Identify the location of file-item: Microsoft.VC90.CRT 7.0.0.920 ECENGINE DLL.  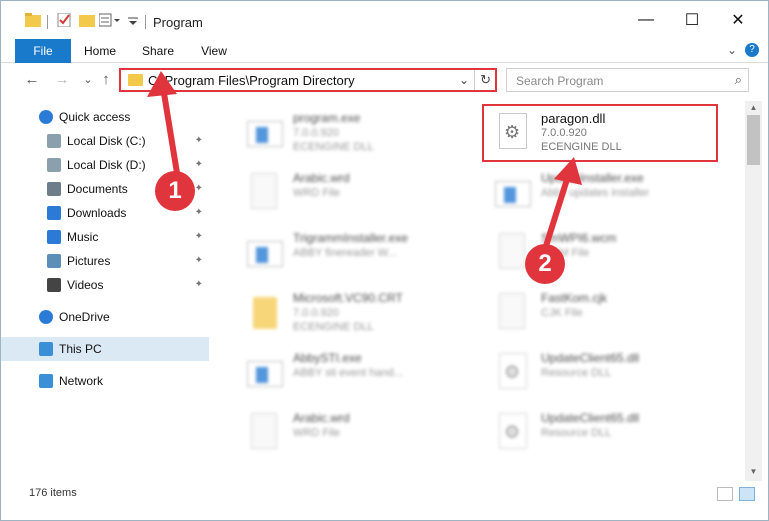
(355, 313).